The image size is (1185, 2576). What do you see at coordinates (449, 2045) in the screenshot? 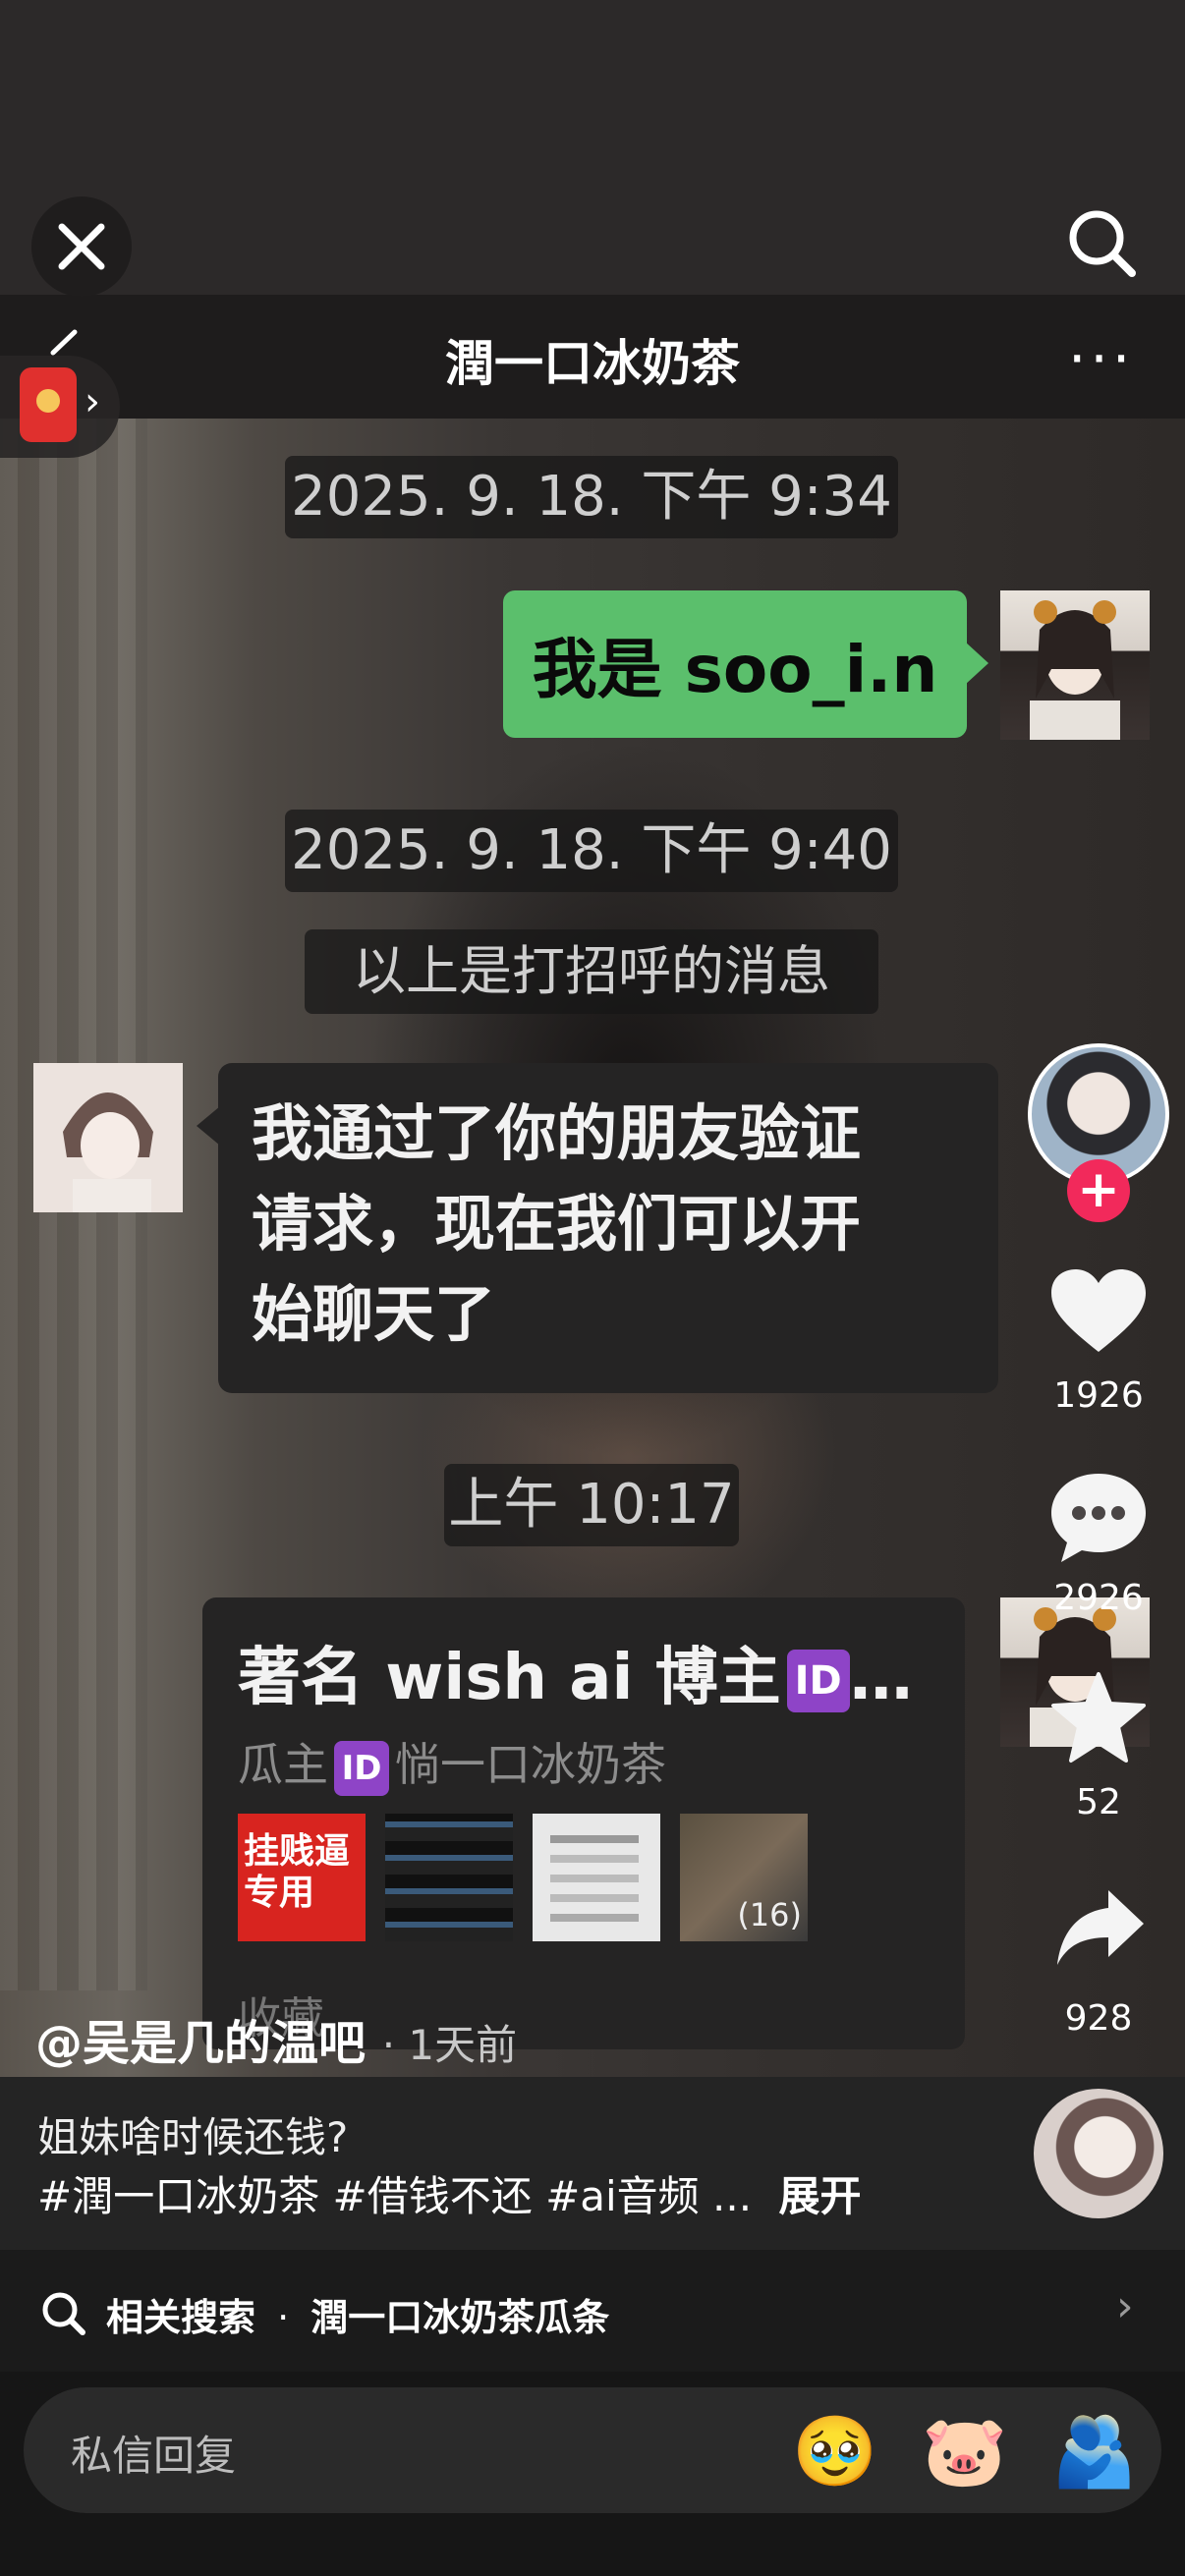
I see `post-time: · 1天前` at bounding box center [449, 2045].